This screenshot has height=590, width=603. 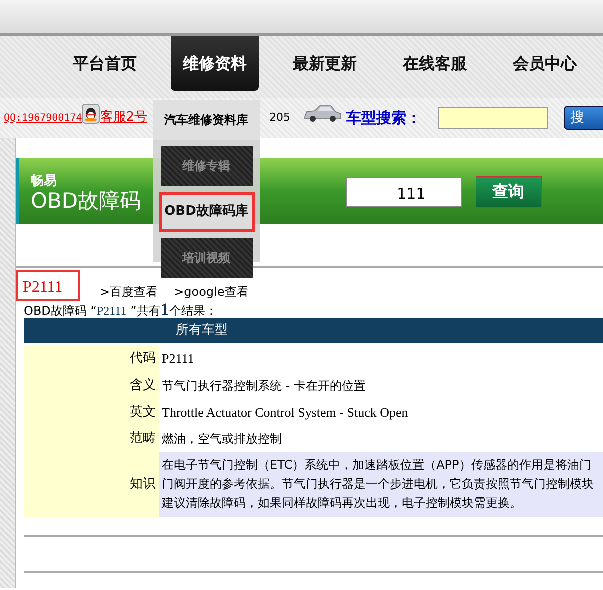 What do you see at coordinates (384, 118) in the screenshot?
I see `car-search-label: 车型搜索：` at bounding box center [384, 118].